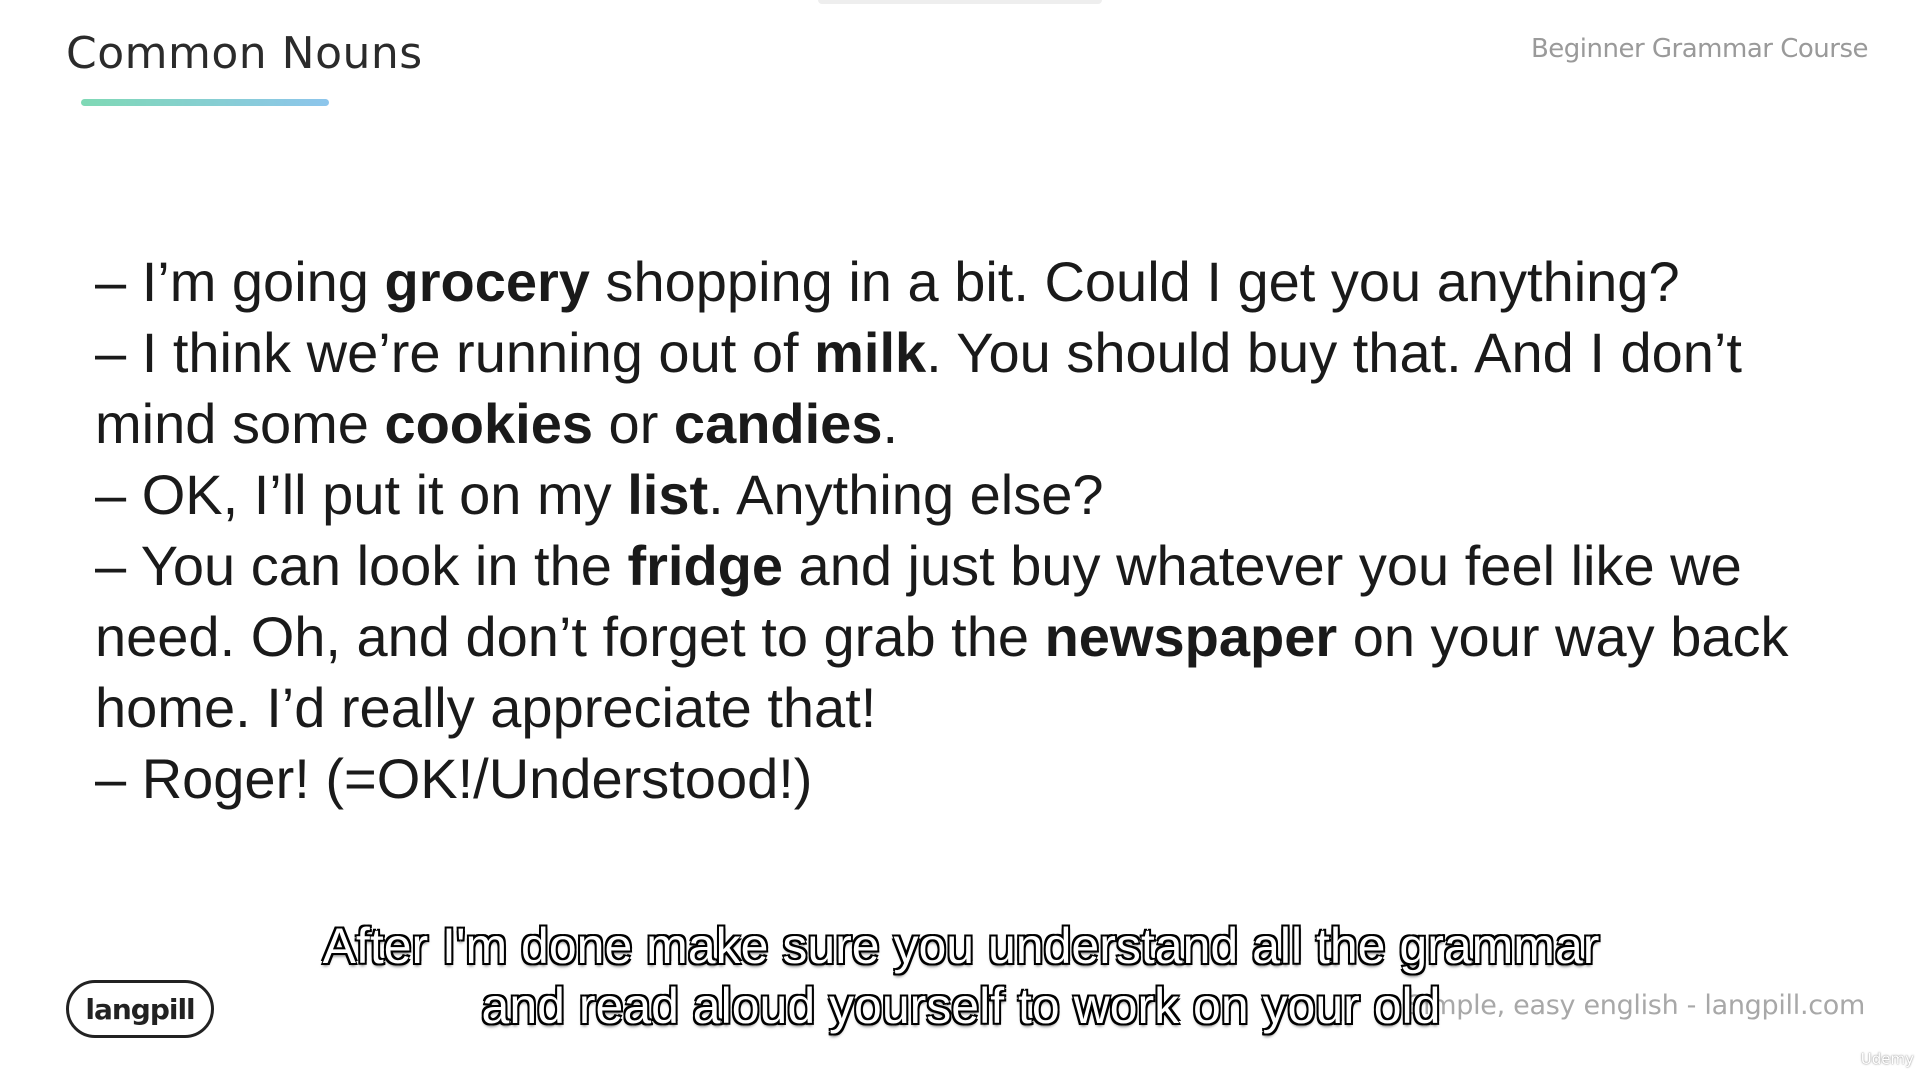 This screenshot has width=1922, height=1080. Describe the element at coordinates (455, 352) in the screenshot. I see `dialogue-text: – I think we’re running out of` at that location.